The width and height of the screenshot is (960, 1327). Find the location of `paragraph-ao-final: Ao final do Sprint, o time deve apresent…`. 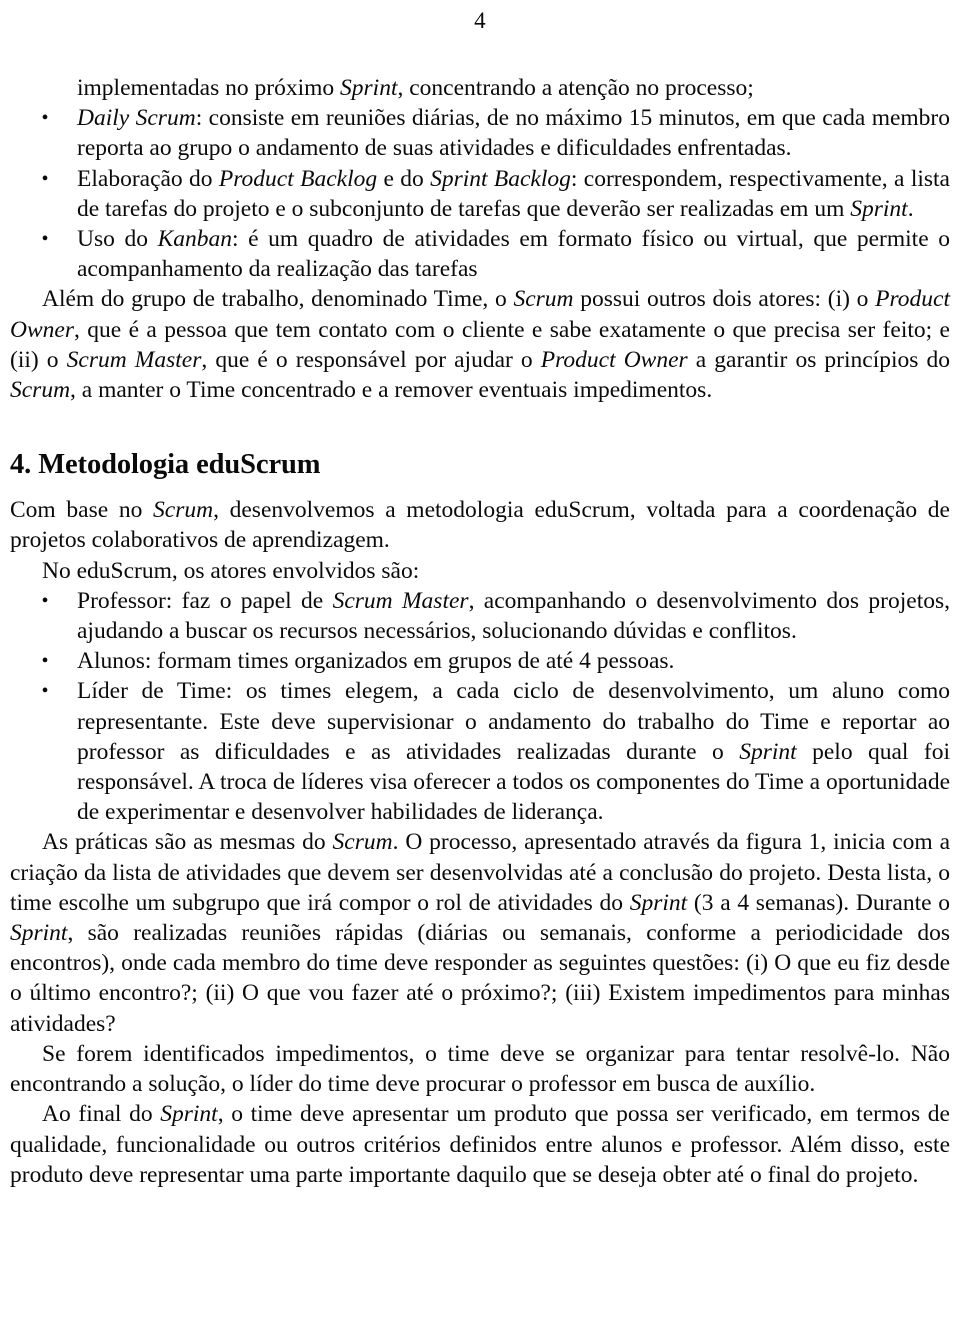

paragraph-ao-final: Ao final do Sprint, o time deve apresent… is located at coordinates (480, 1144).